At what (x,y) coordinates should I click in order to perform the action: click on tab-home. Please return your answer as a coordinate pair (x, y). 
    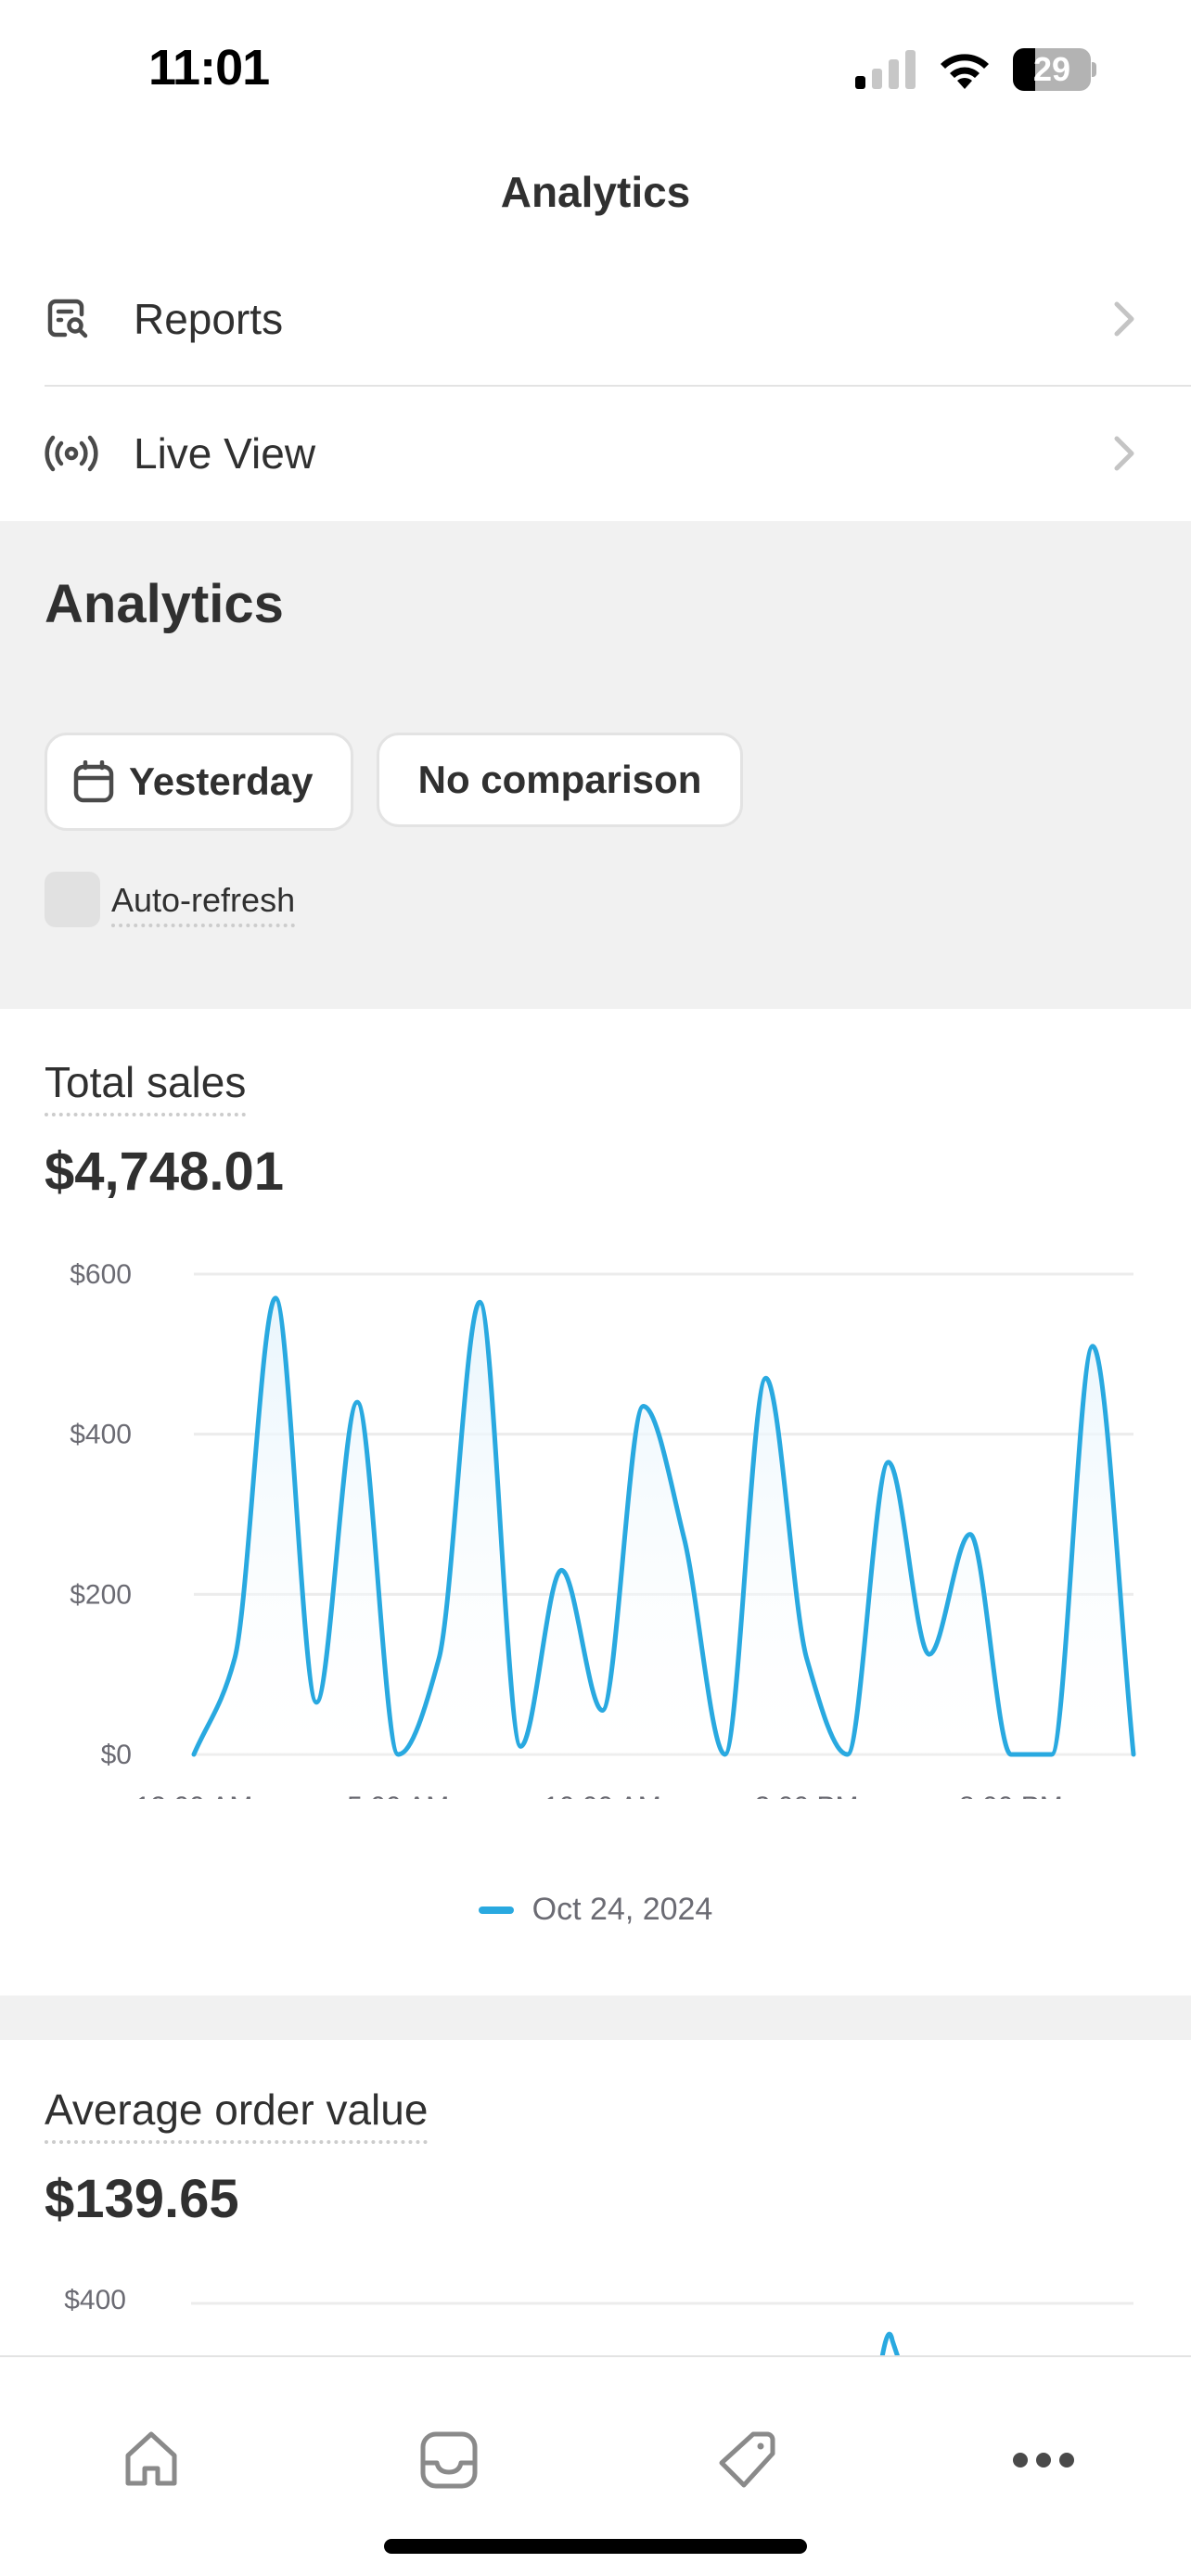
    Looking at the image, I should click on (151, 2460).